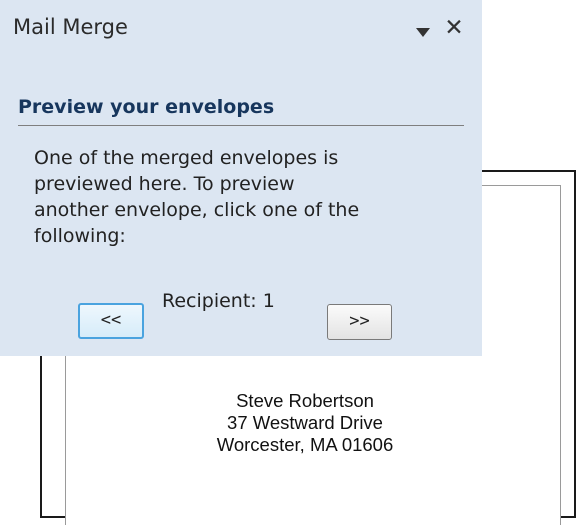 This screenshot has height=525, width=580. Describe the element at coordinates (164, 184) in the screenshot. I see `instructions-line: previewed here. To preview` at that location.